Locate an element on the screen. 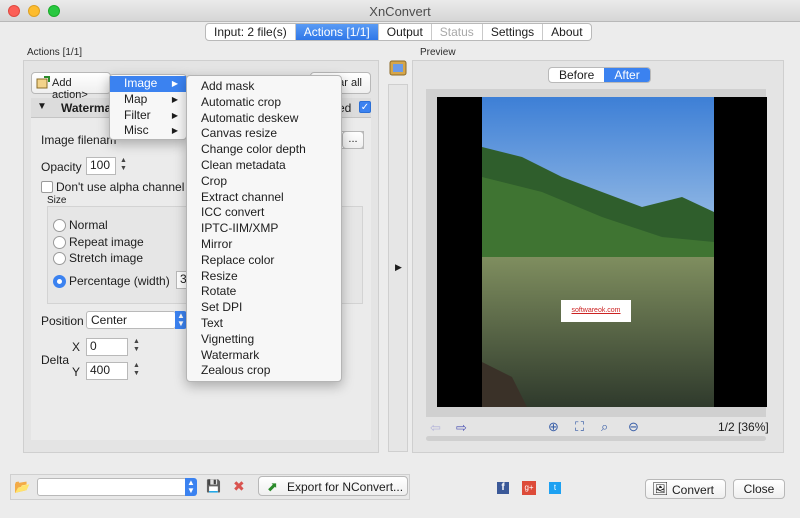 The height and width of the screenshot is (518, 800). export-icon: ⬈ is located at coordinates (272, 486).